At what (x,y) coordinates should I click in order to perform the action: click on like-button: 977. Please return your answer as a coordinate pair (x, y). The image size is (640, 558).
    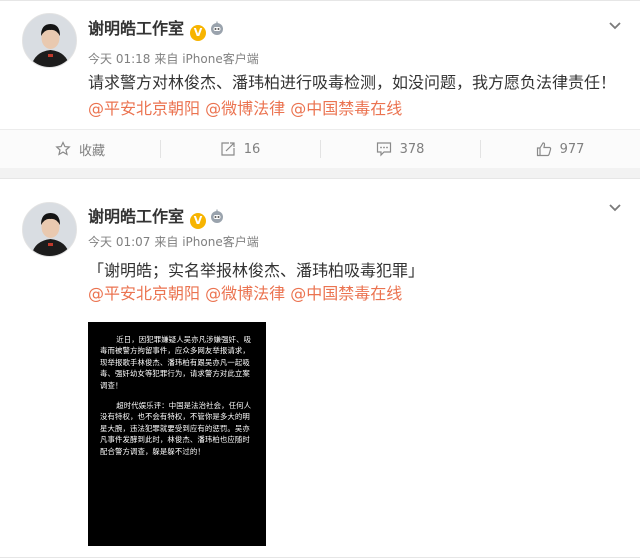
    Looking at the image, I should click on (560, 149).